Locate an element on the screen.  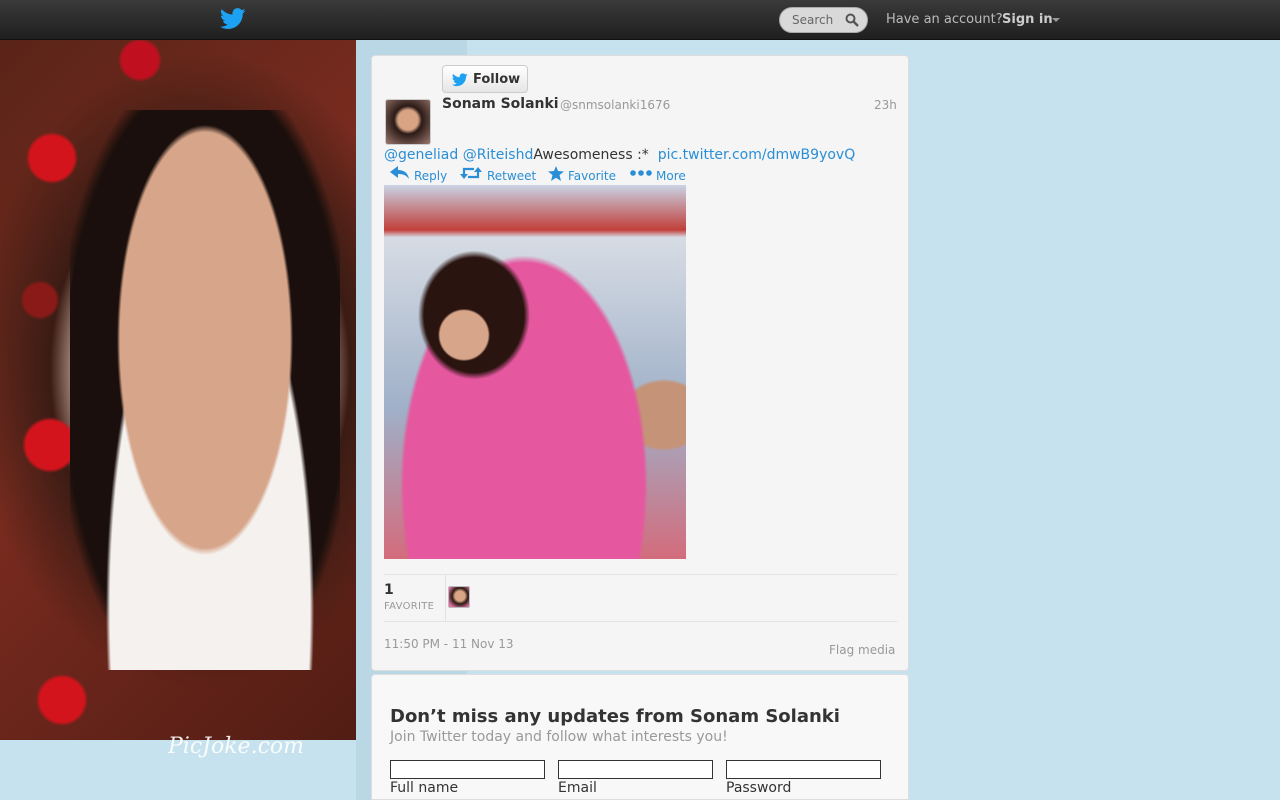
media-link: pic.twitter.com/dmwB9yovQ is located at coordinates (757, 155).